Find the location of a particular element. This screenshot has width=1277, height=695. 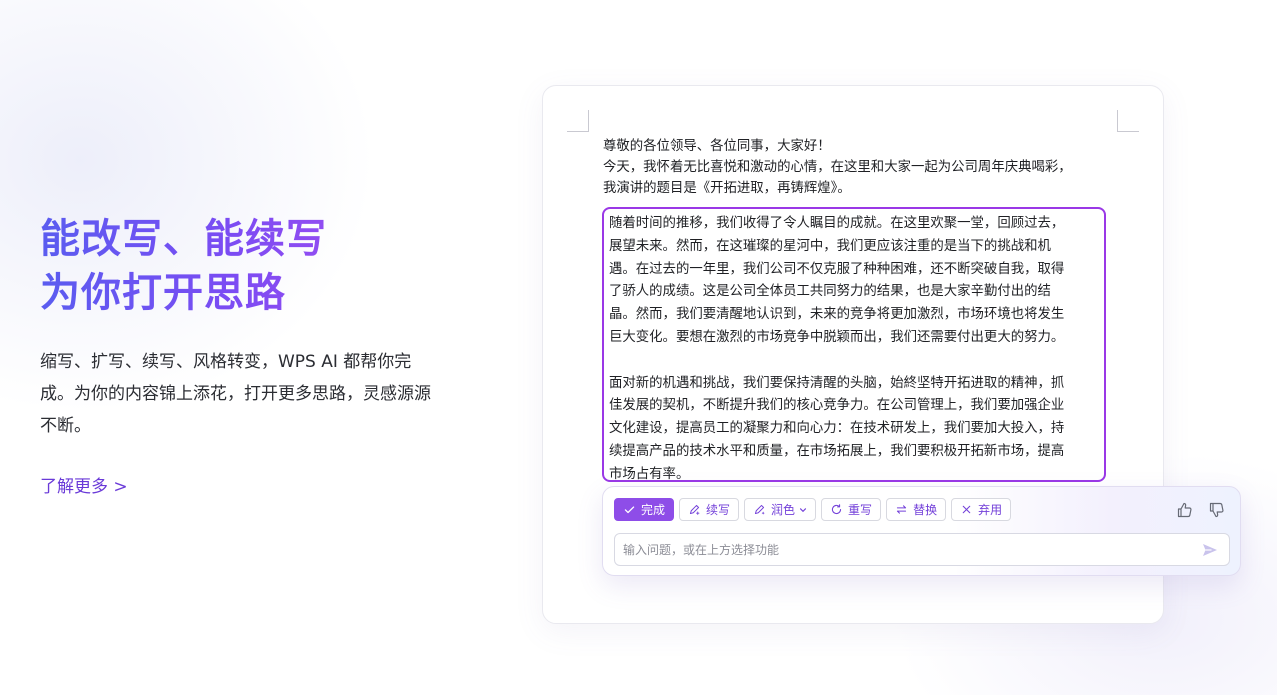

check-icon is located at coordinates (629, 510).